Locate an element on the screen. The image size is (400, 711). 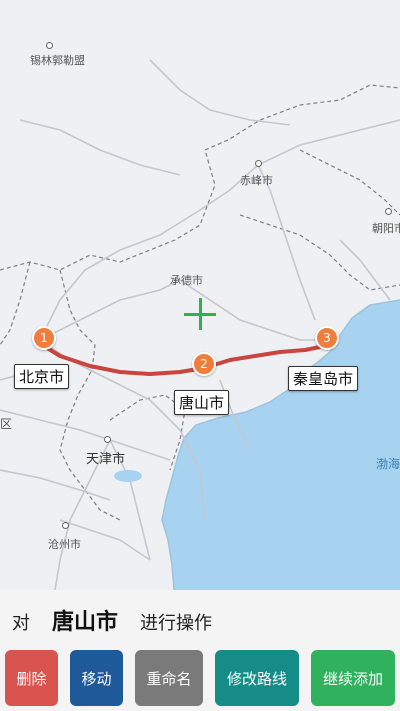
waypoint-number-1: 1 is located at coordinates (44, 338).